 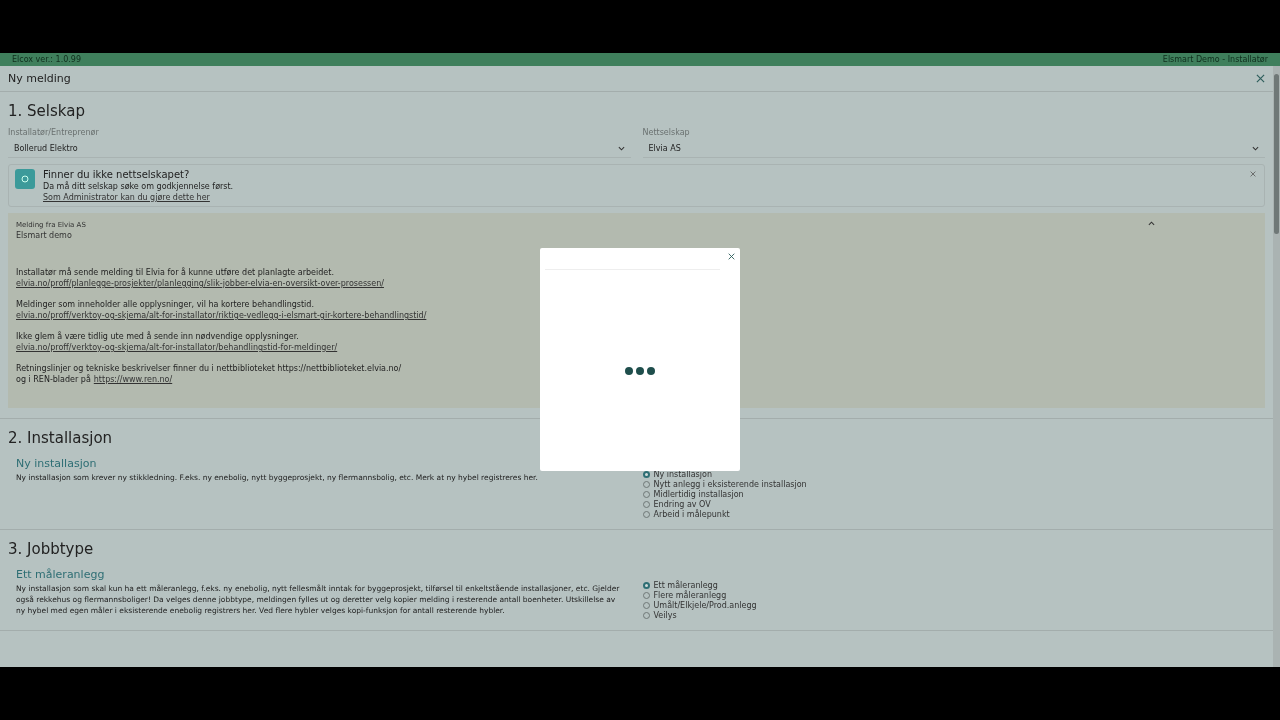 I want to click on field-label: Installatør/Entreprenør, so click(x=54, y=132).